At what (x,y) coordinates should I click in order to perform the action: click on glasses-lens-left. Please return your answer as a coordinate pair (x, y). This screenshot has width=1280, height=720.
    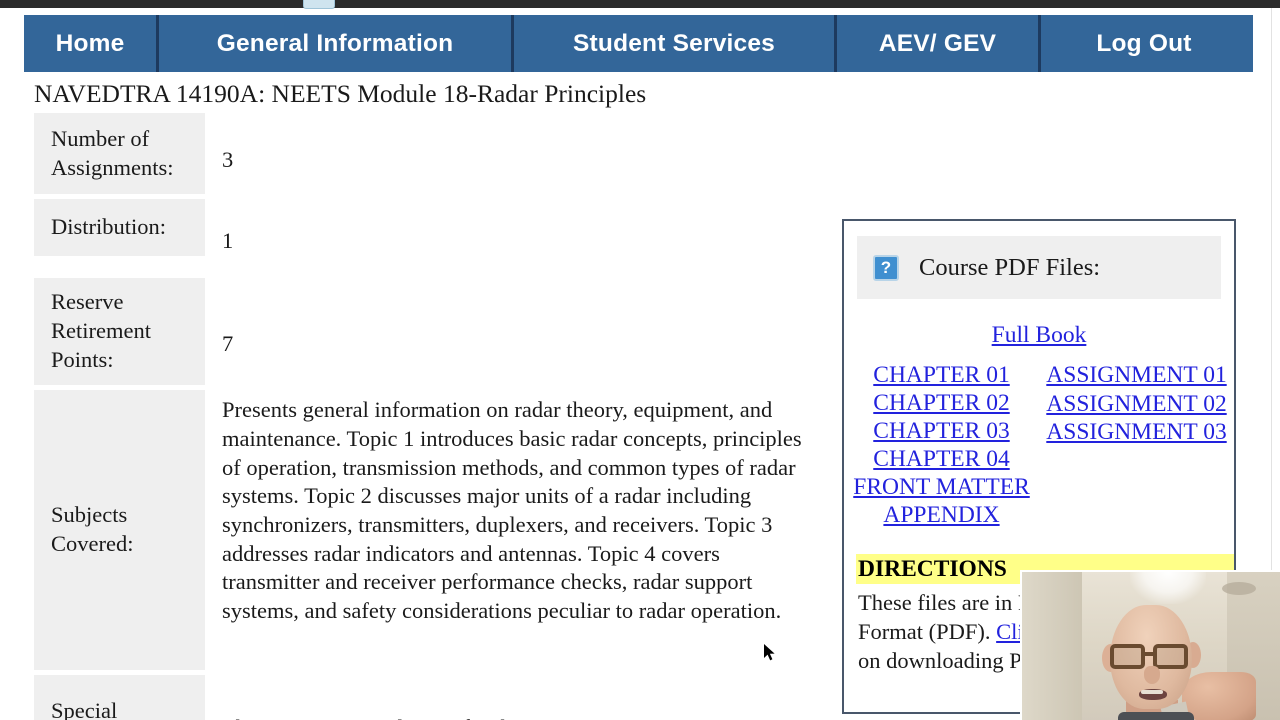
    Looking at the image, I should click on (1127, 656).